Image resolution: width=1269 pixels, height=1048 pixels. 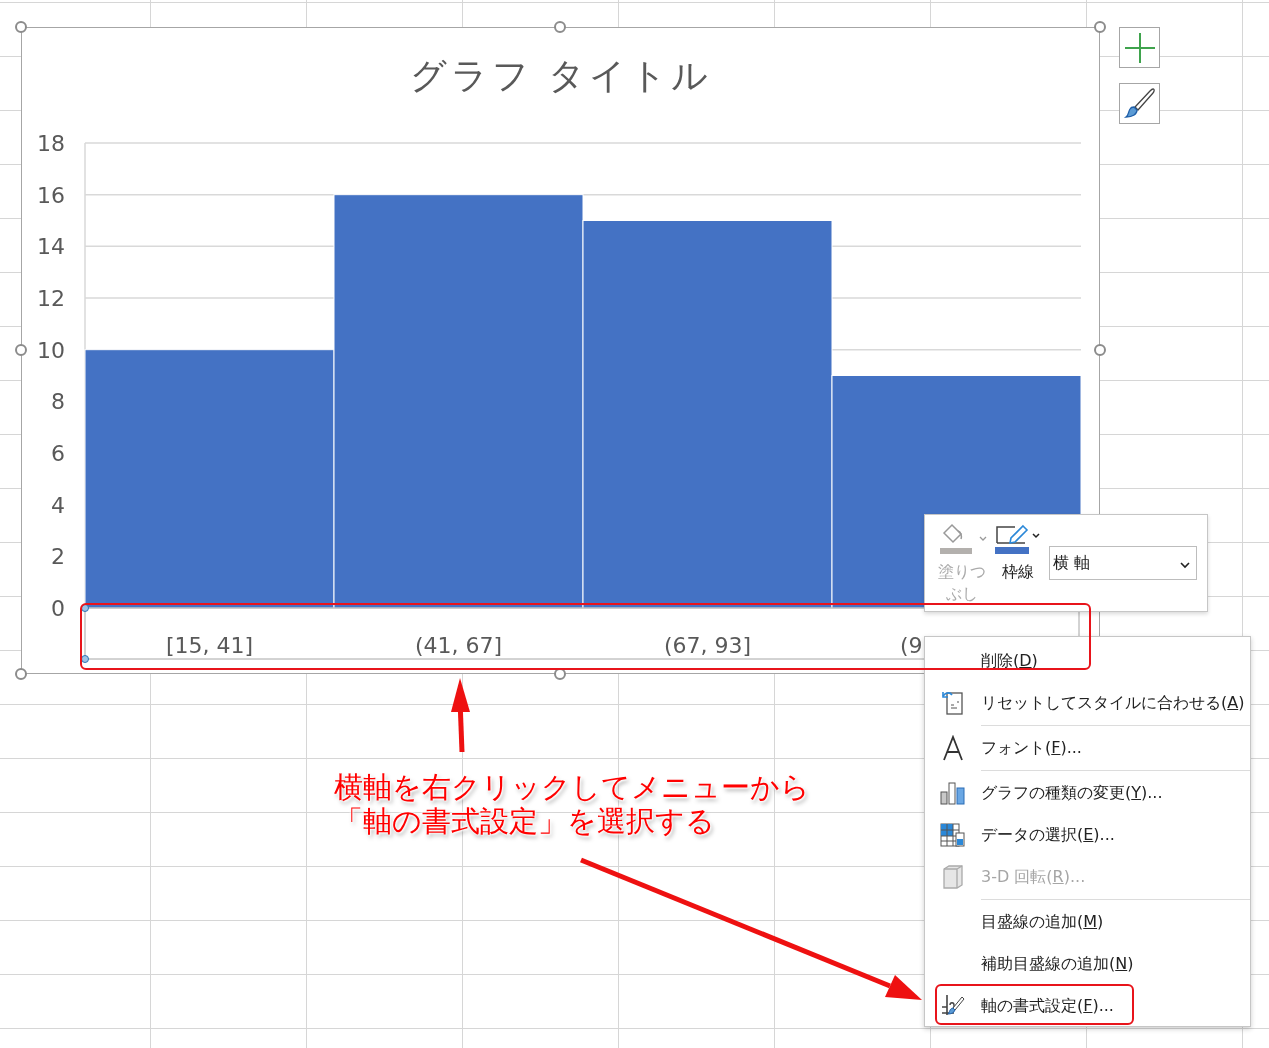 I want to click on caret-icon, so click(x=1185, y=565).